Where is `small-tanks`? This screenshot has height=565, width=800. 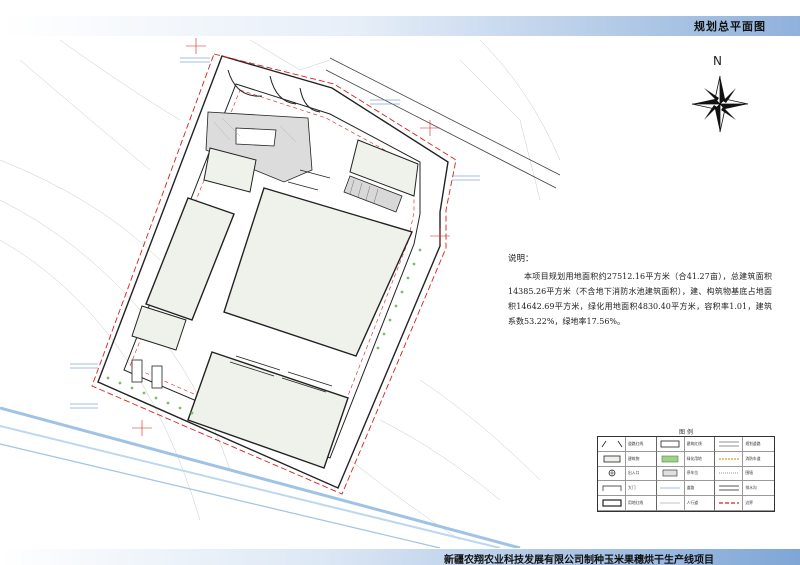 small-tanks is located at coordinates (147, 374).